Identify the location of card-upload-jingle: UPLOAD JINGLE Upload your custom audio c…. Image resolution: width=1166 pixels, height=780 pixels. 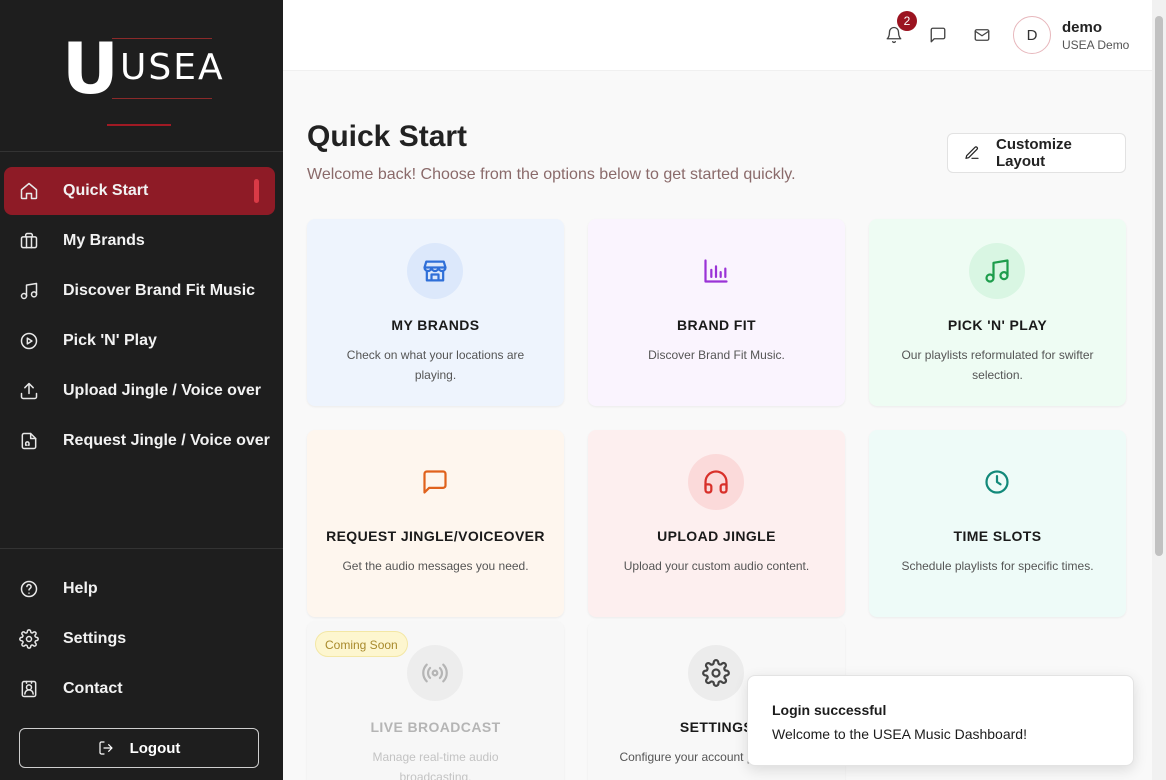
(716, 523).